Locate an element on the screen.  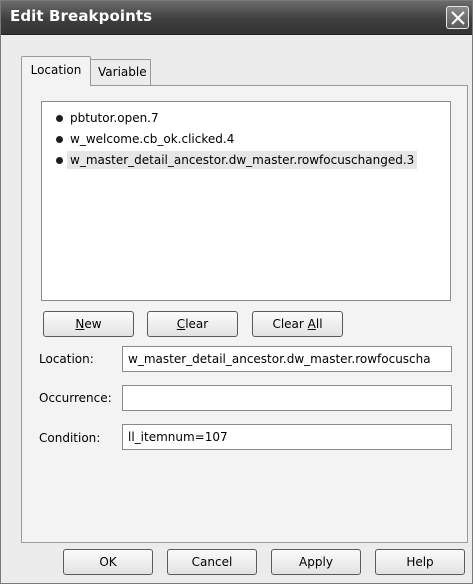
tab-variable-label: Variable is located at coordinates (122, 72).